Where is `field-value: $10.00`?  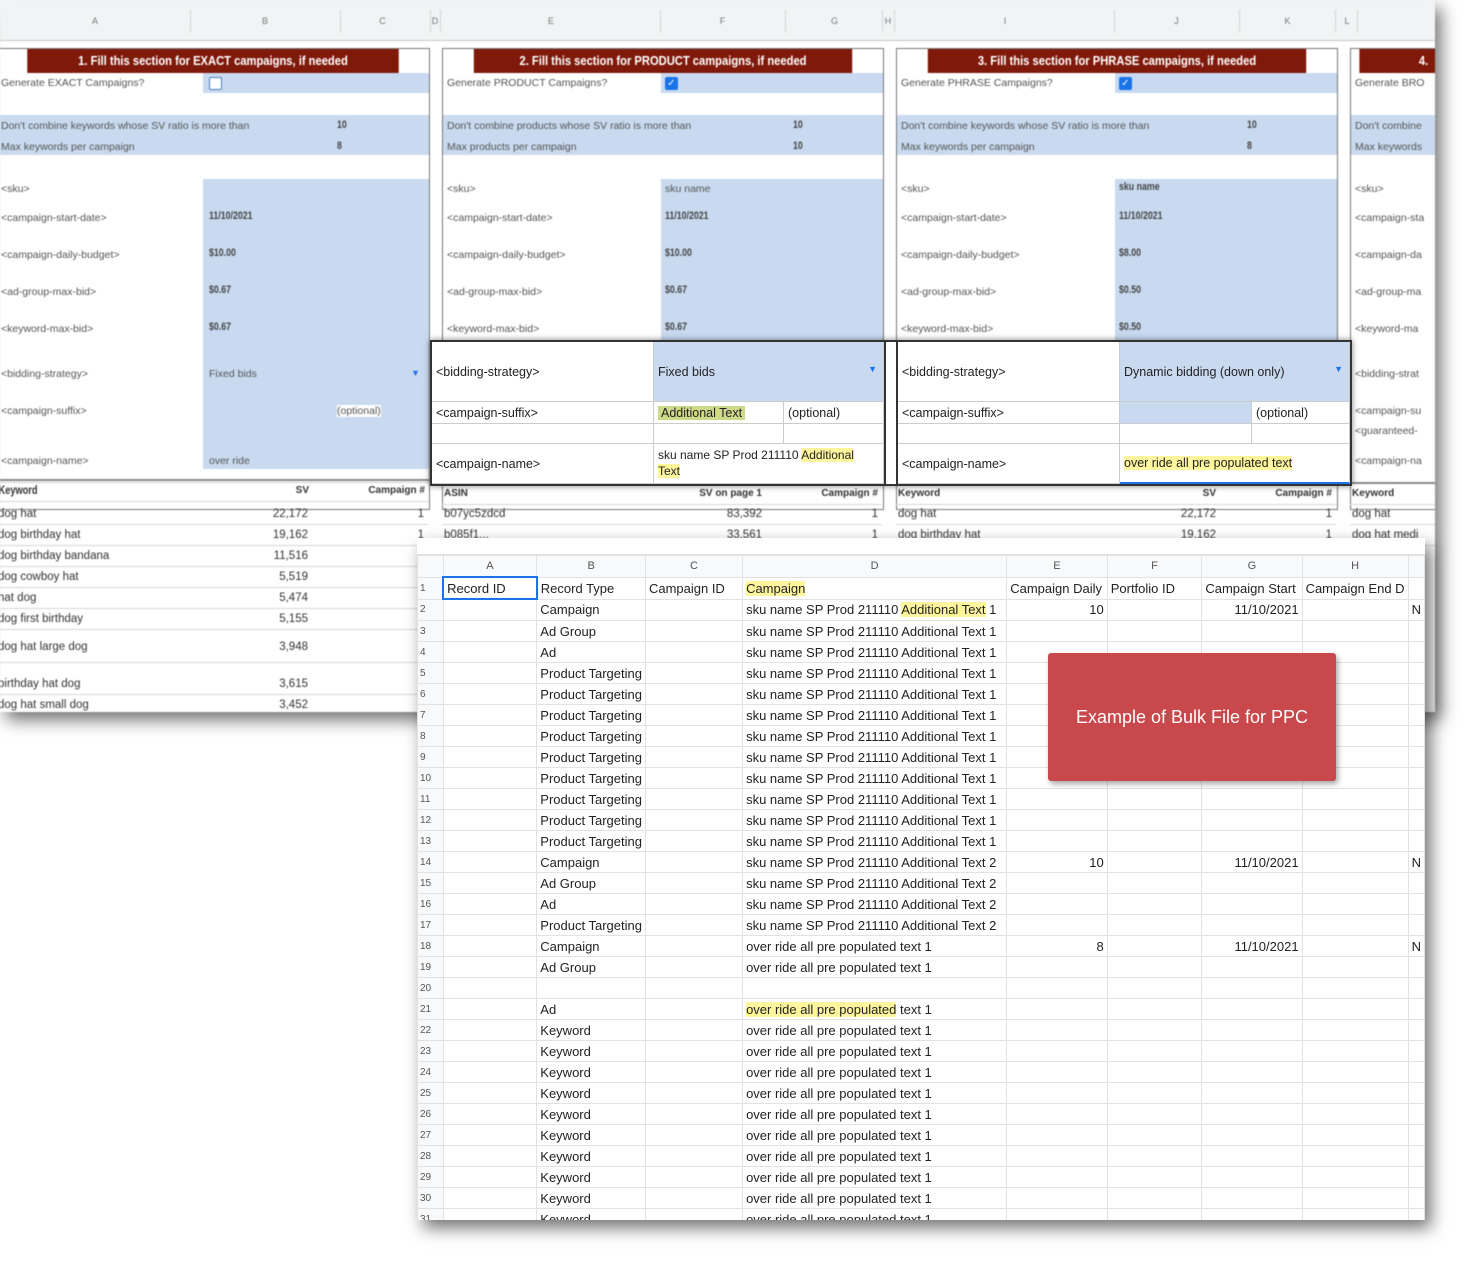 field-value: $10.00 is located at coordinates (222, 253).